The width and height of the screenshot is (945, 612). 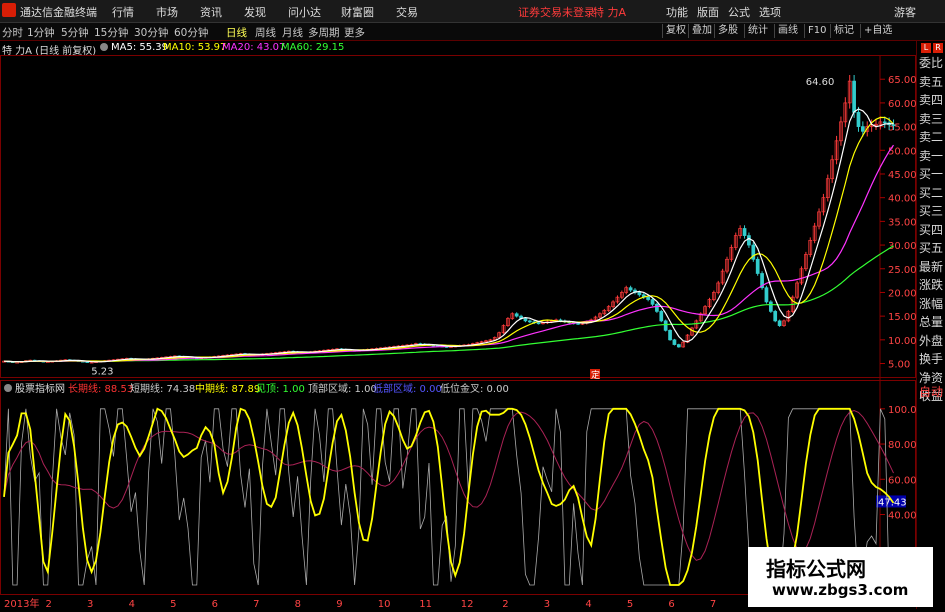 I want to click on side-item-8: 买三, so click(x=932, y=211).